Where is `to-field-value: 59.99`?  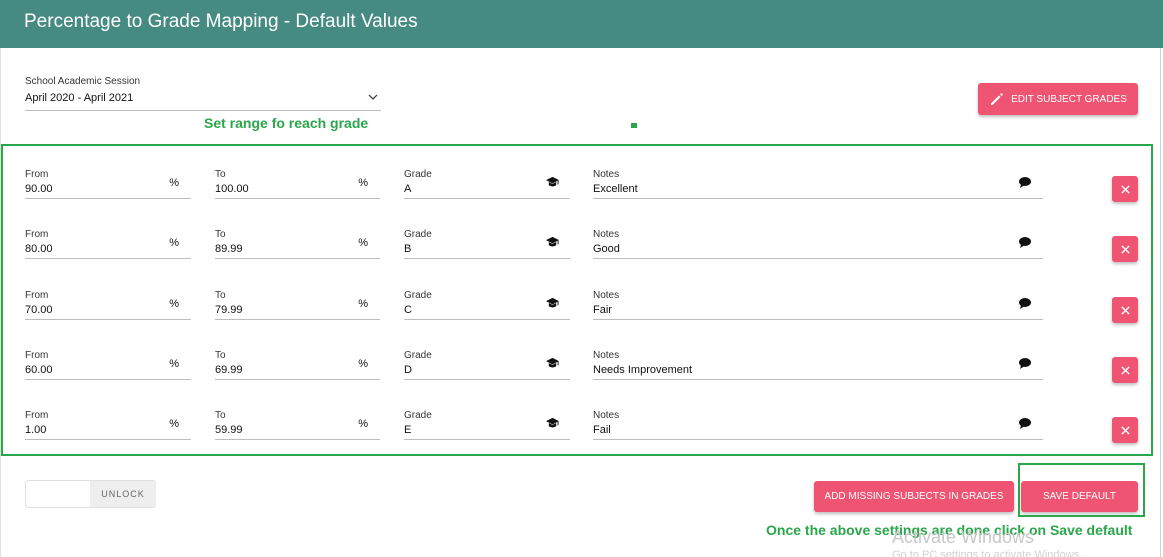
to-field-value: 59.99 is located at coordinates (229, 430).